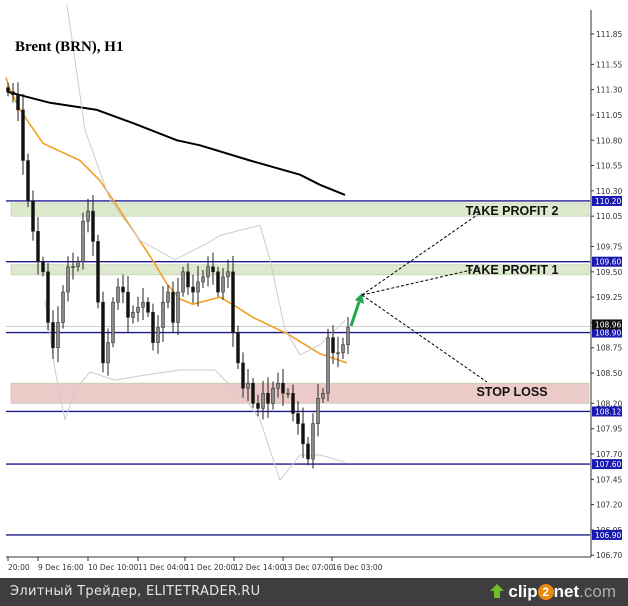 The width and height of the screenshot is (628, 606). I want to click on y-tick-label: 108.75, so click(609, 348).